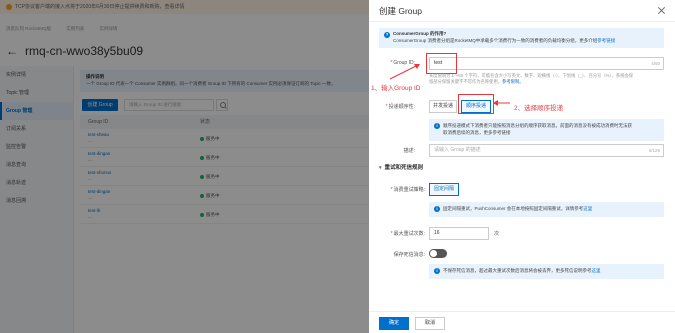 This screenshot has width=675, height=333. What do you see at coordinates (476, 104) in the screenshot?
I see `annotation-box-ordered` at bounding box center [476, 104].